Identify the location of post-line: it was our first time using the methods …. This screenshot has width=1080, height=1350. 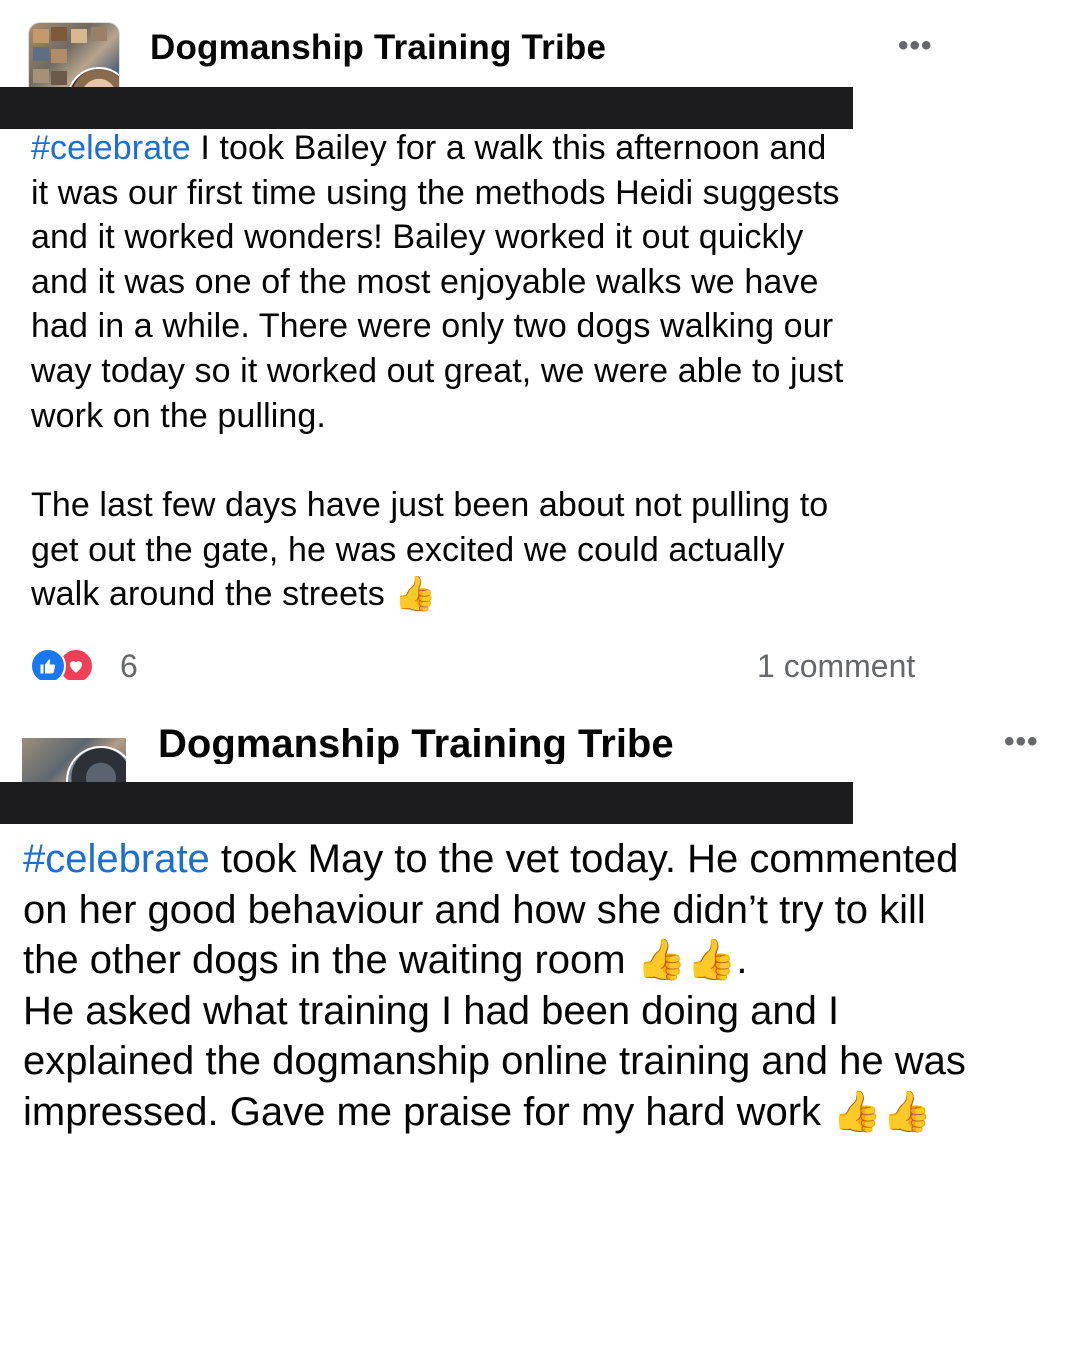
(435, 192).